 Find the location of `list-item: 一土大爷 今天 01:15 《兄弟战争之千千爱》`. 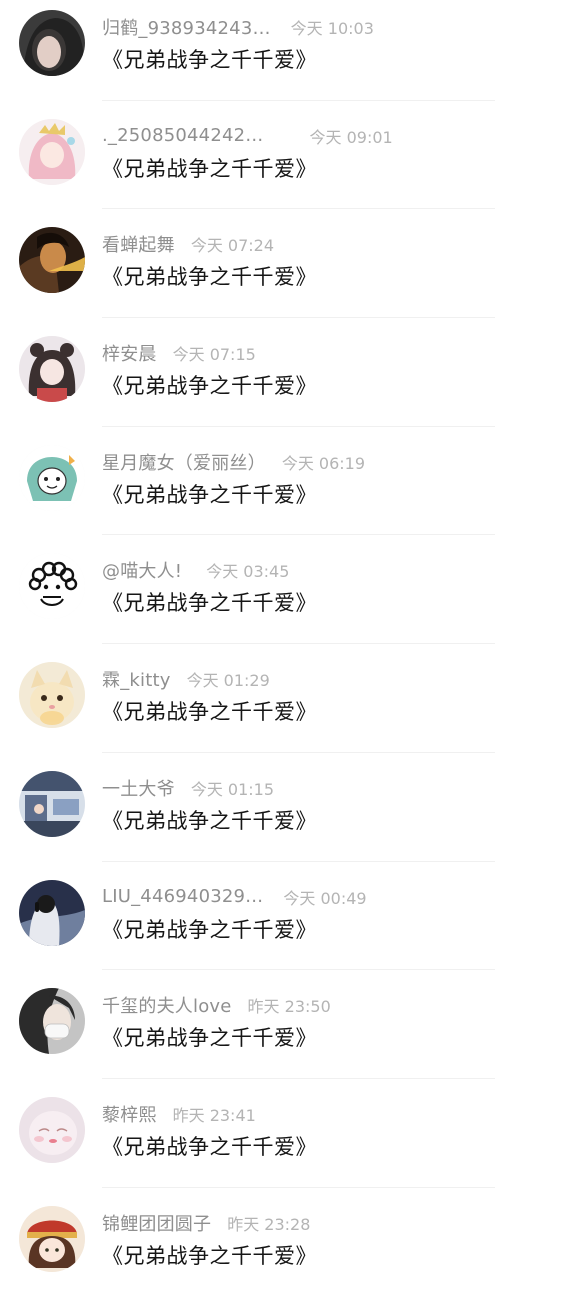

list-item: 一土大爷 今天 01:15 《兄弟战争之千千爱》 is located at coordinates (289, 807).